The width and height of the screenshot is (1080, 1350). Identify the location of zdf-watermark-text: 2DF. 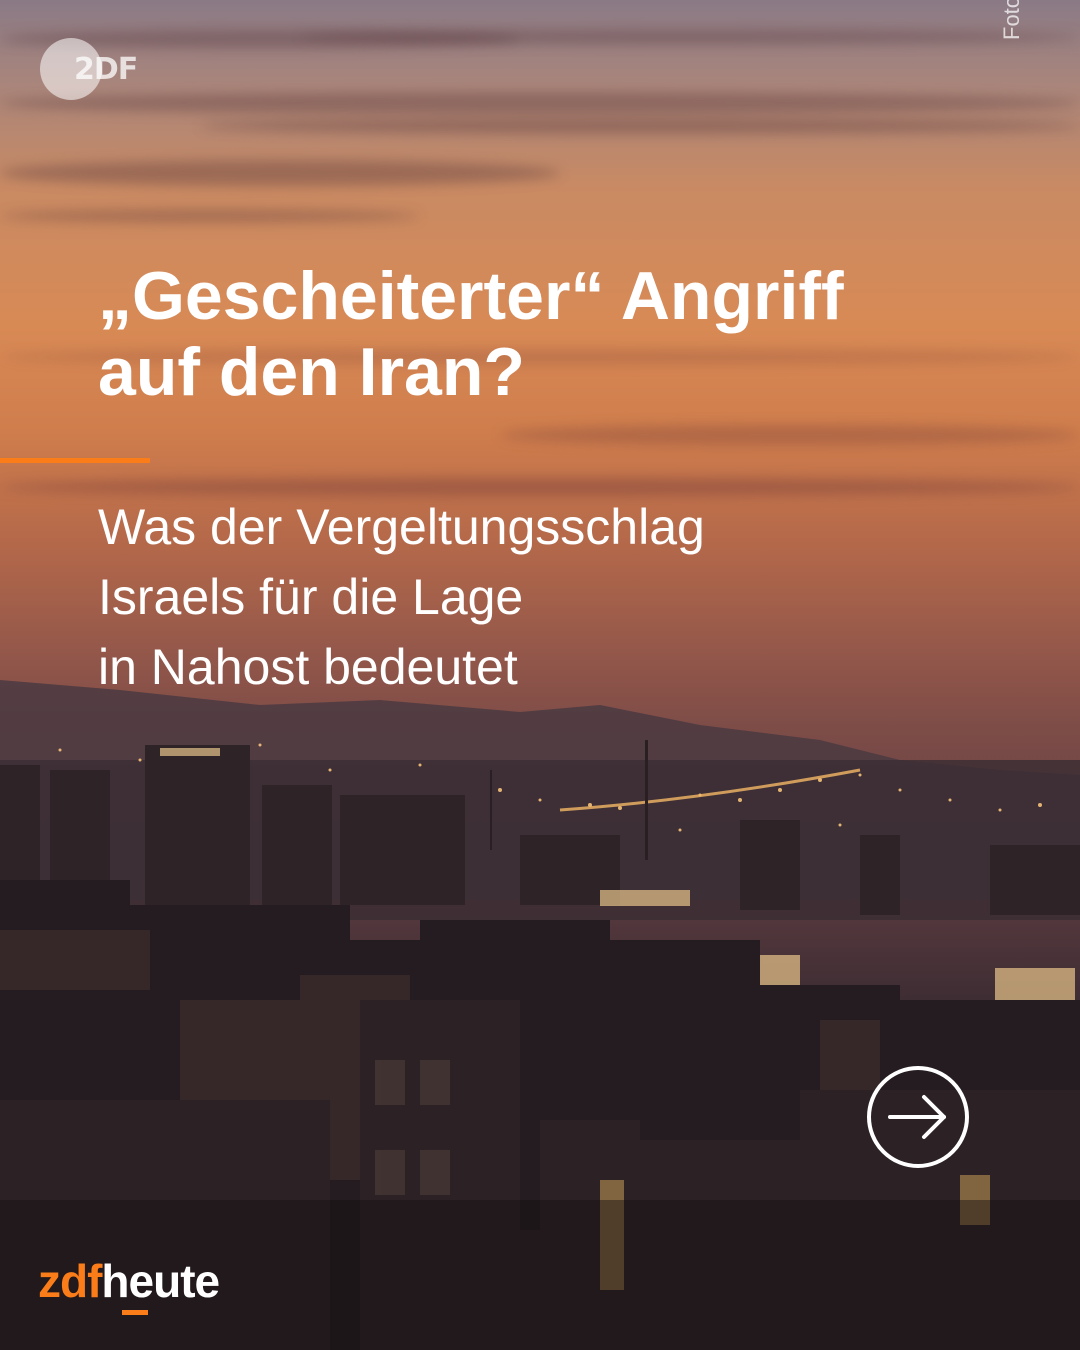
(106, 69).